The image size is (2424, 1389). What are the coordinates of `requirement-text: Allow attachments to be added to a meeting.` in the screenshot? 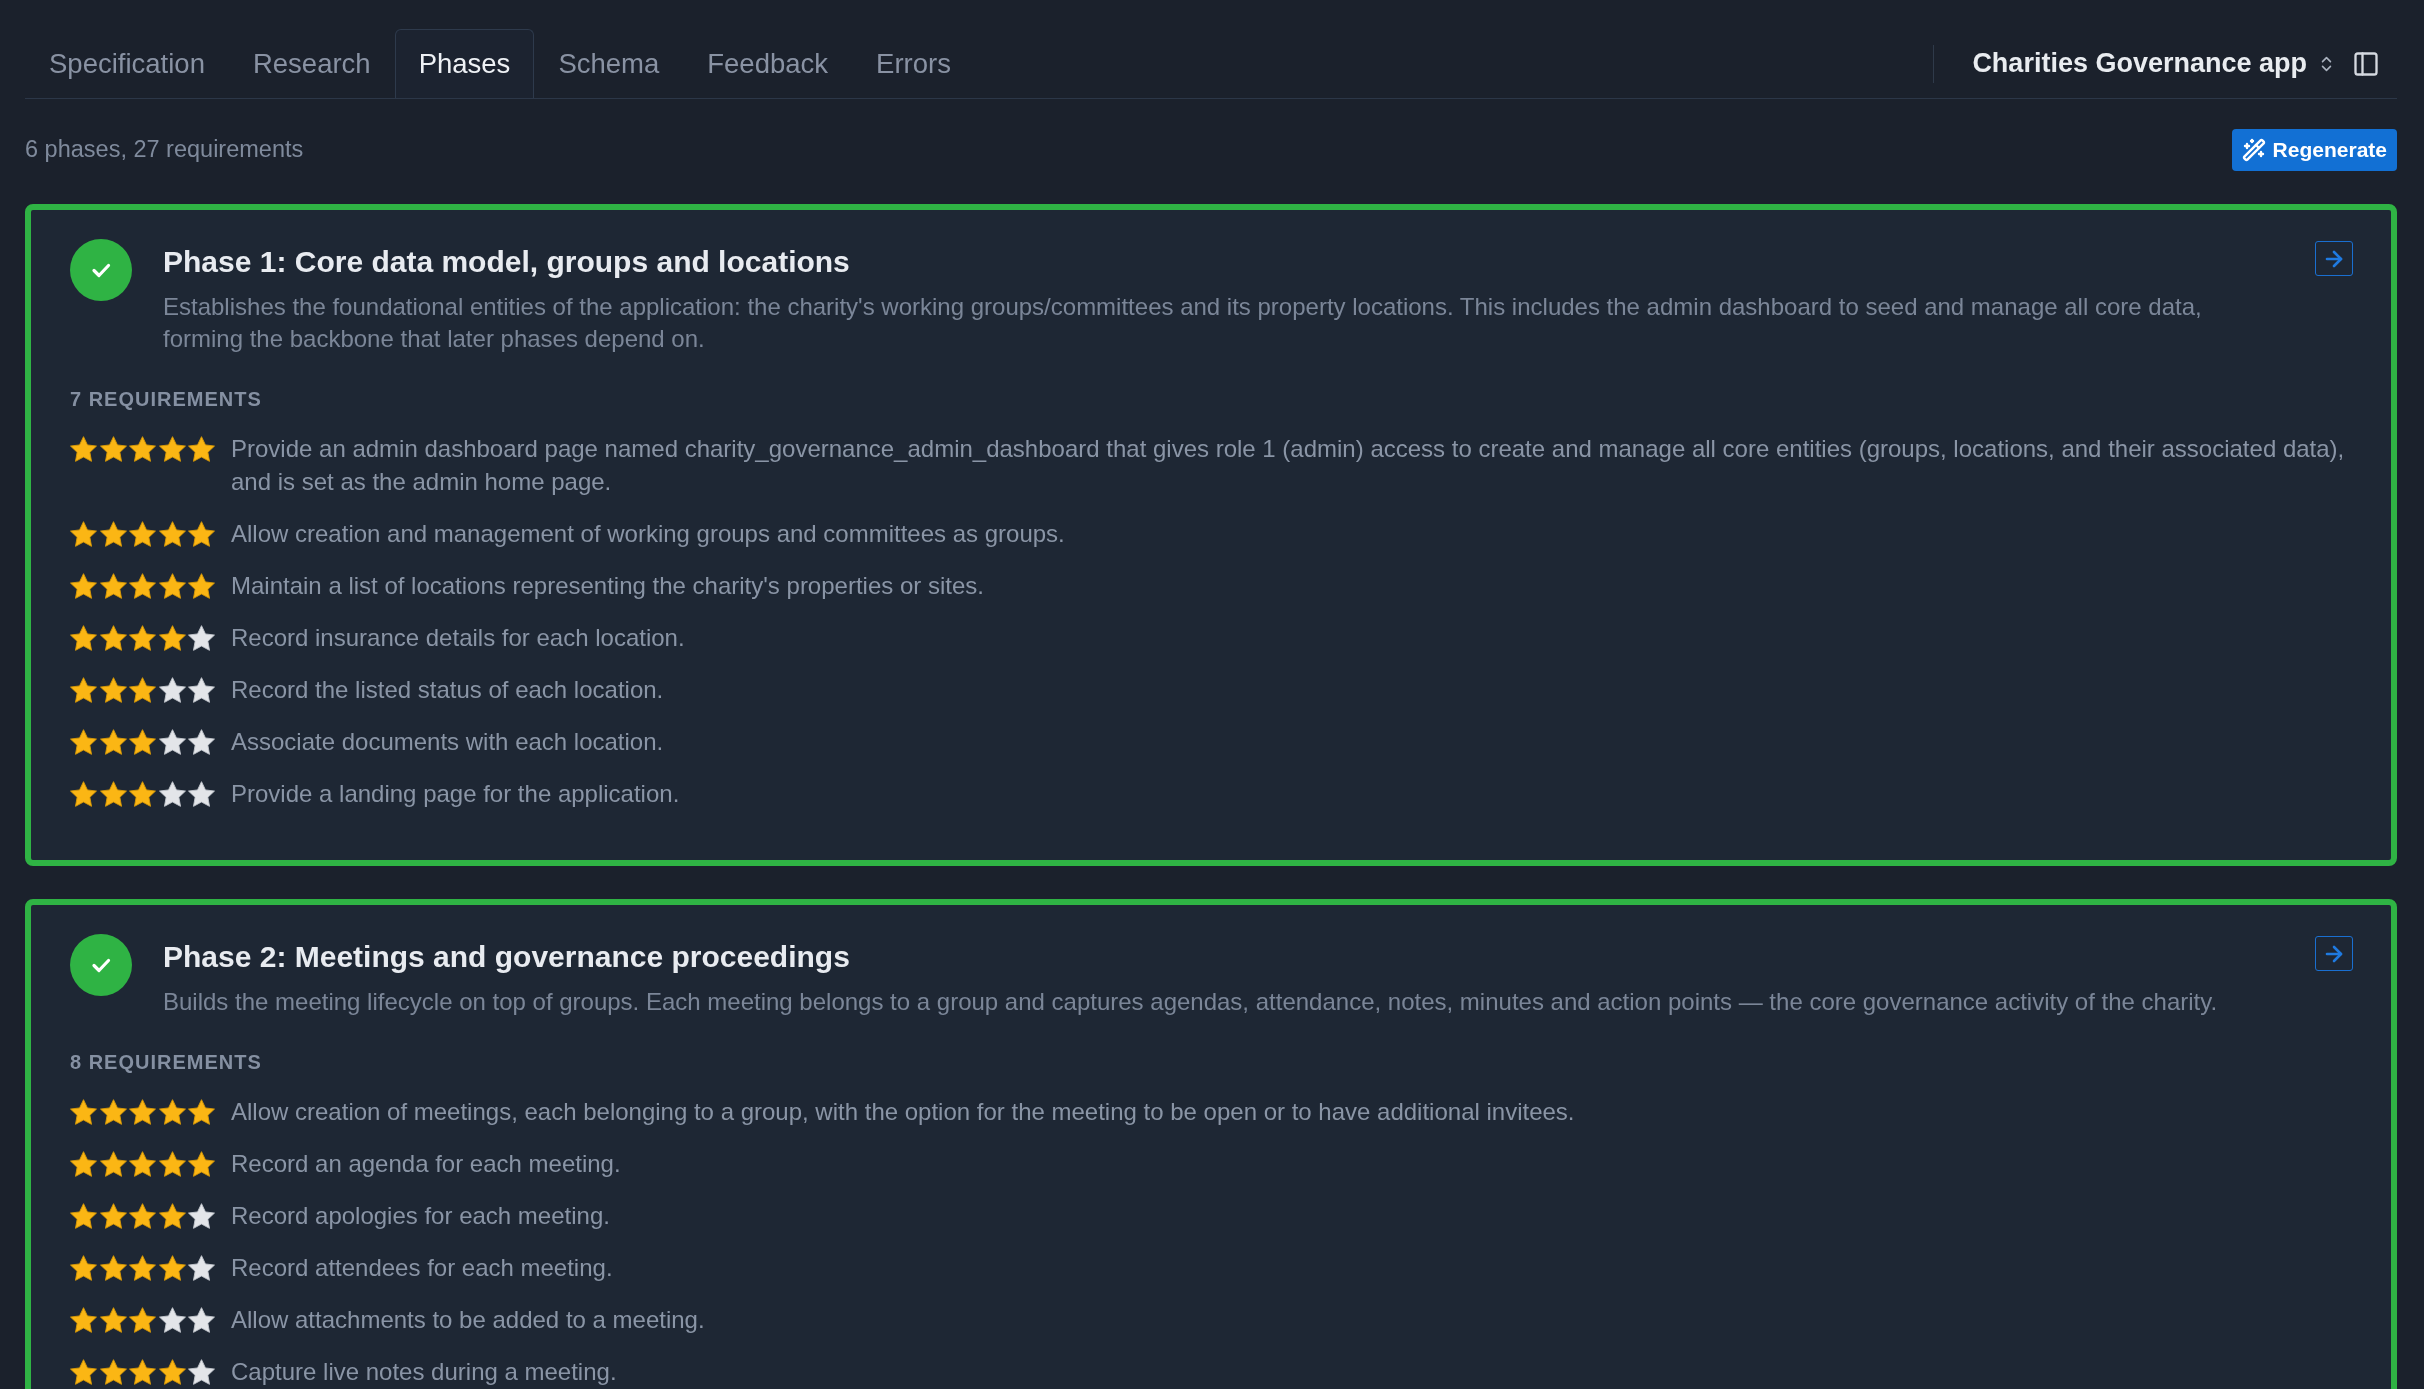 It's located at (468, 1320).